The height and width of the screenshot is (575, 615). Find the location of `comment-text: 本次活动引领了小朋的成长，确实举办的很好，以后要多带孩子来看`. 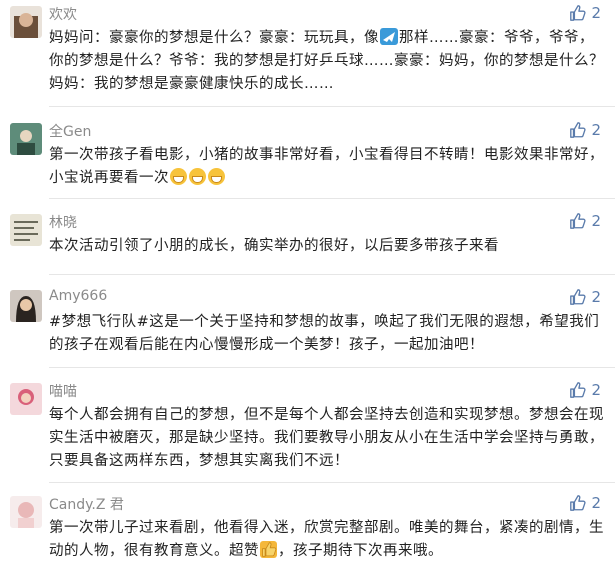

comment-text: 本次活动引领了小朋的成长，确实举办的很好，以后要多带孩子来看 is located at coordinates (274, 246).